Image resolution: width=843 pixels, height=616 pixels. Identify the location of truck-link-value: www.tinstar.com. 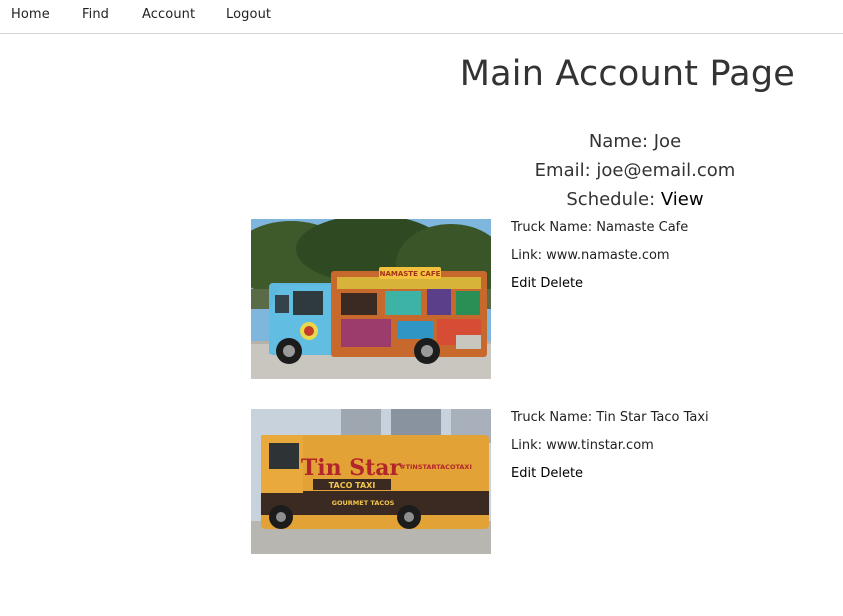
(600, 445).